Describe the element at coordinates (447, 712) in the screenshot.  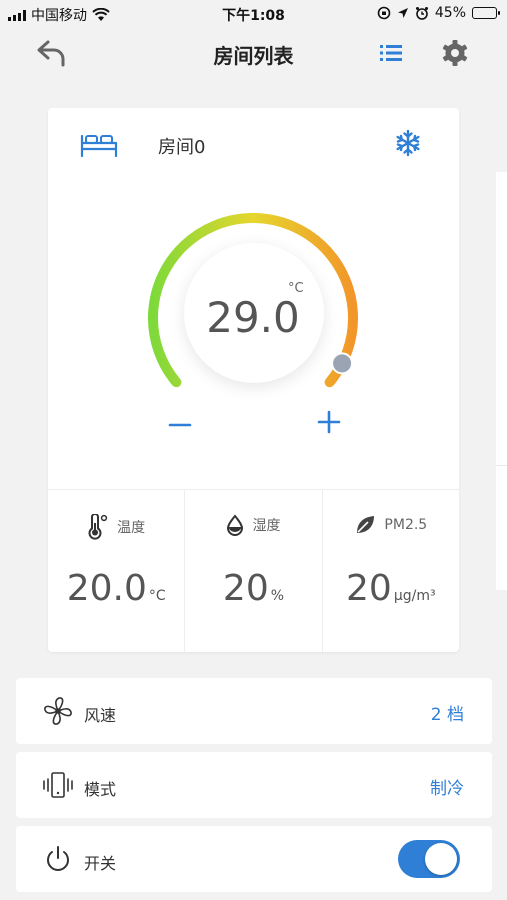
I see `fan-speed-value: 2 档` at that location.